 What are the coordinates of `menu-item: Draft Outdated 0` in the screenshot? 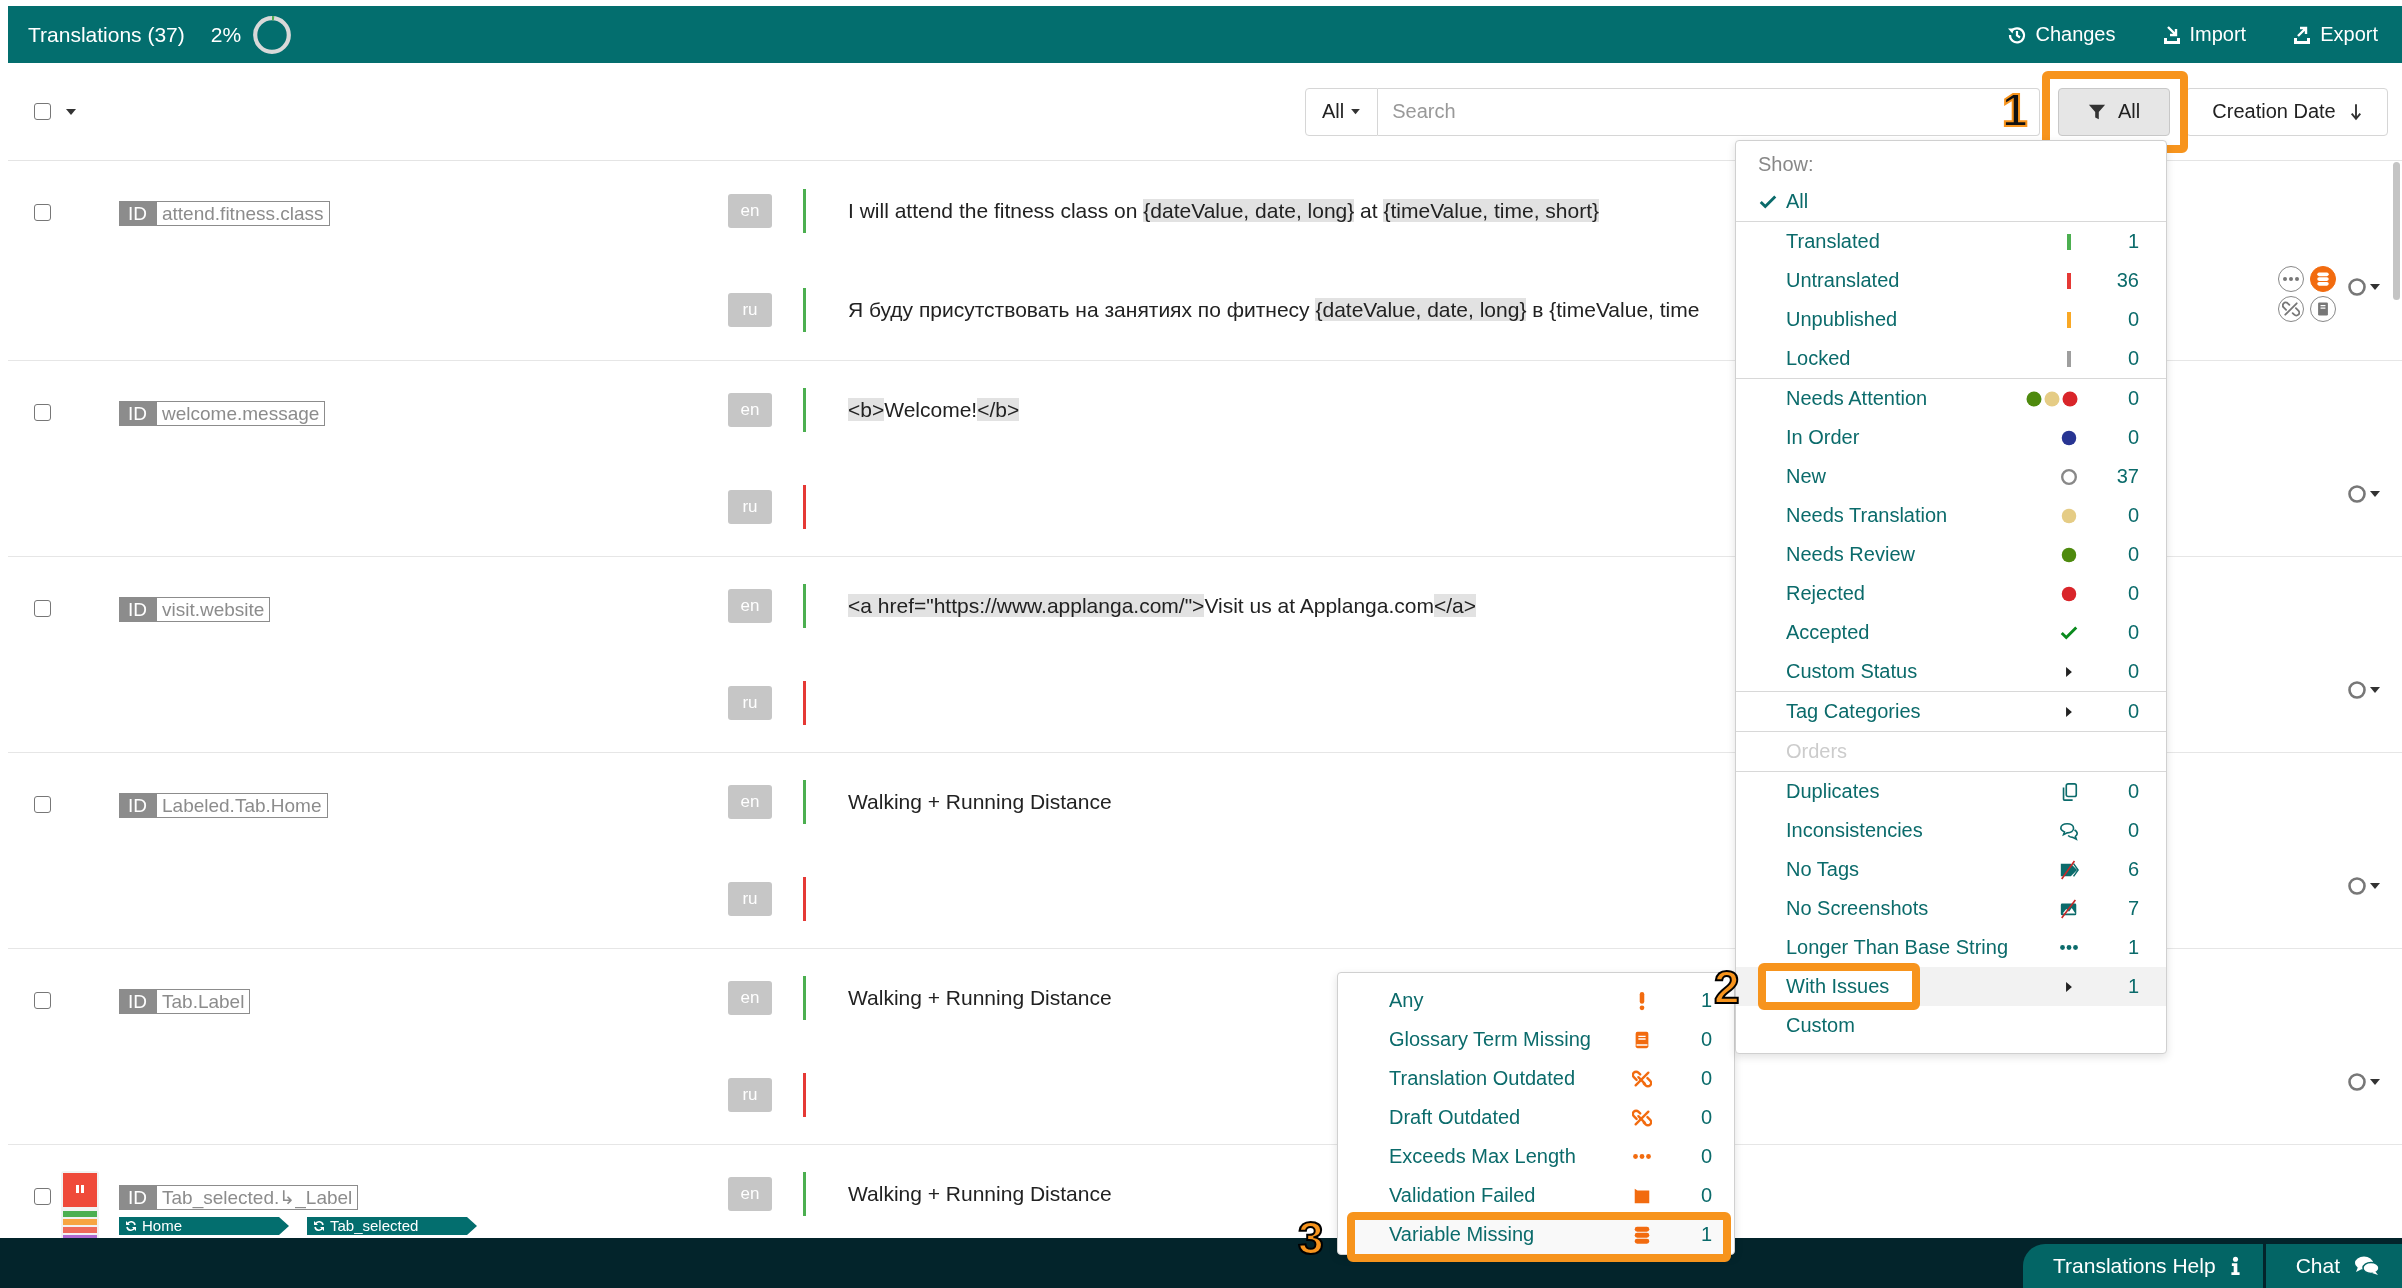 It's located at (1536, 1117).